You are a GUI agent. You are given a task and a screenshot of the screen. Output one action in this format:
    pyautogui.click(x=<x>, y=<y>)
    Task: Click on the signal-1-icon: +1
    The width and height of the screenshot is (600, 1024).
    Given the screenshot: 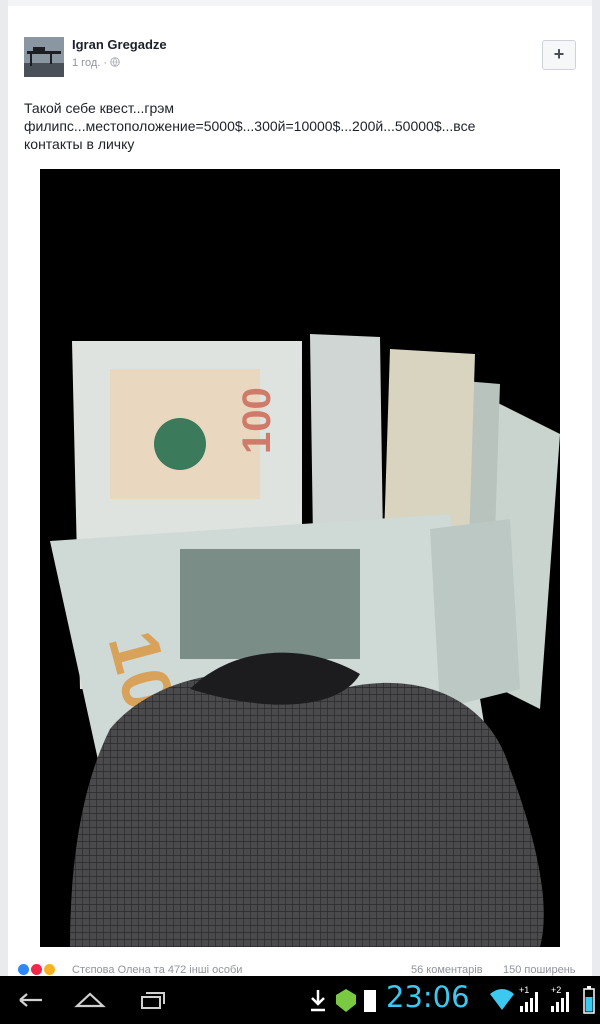 What is the action you would take?
    pyautogui.click(x=528, y=998)
    